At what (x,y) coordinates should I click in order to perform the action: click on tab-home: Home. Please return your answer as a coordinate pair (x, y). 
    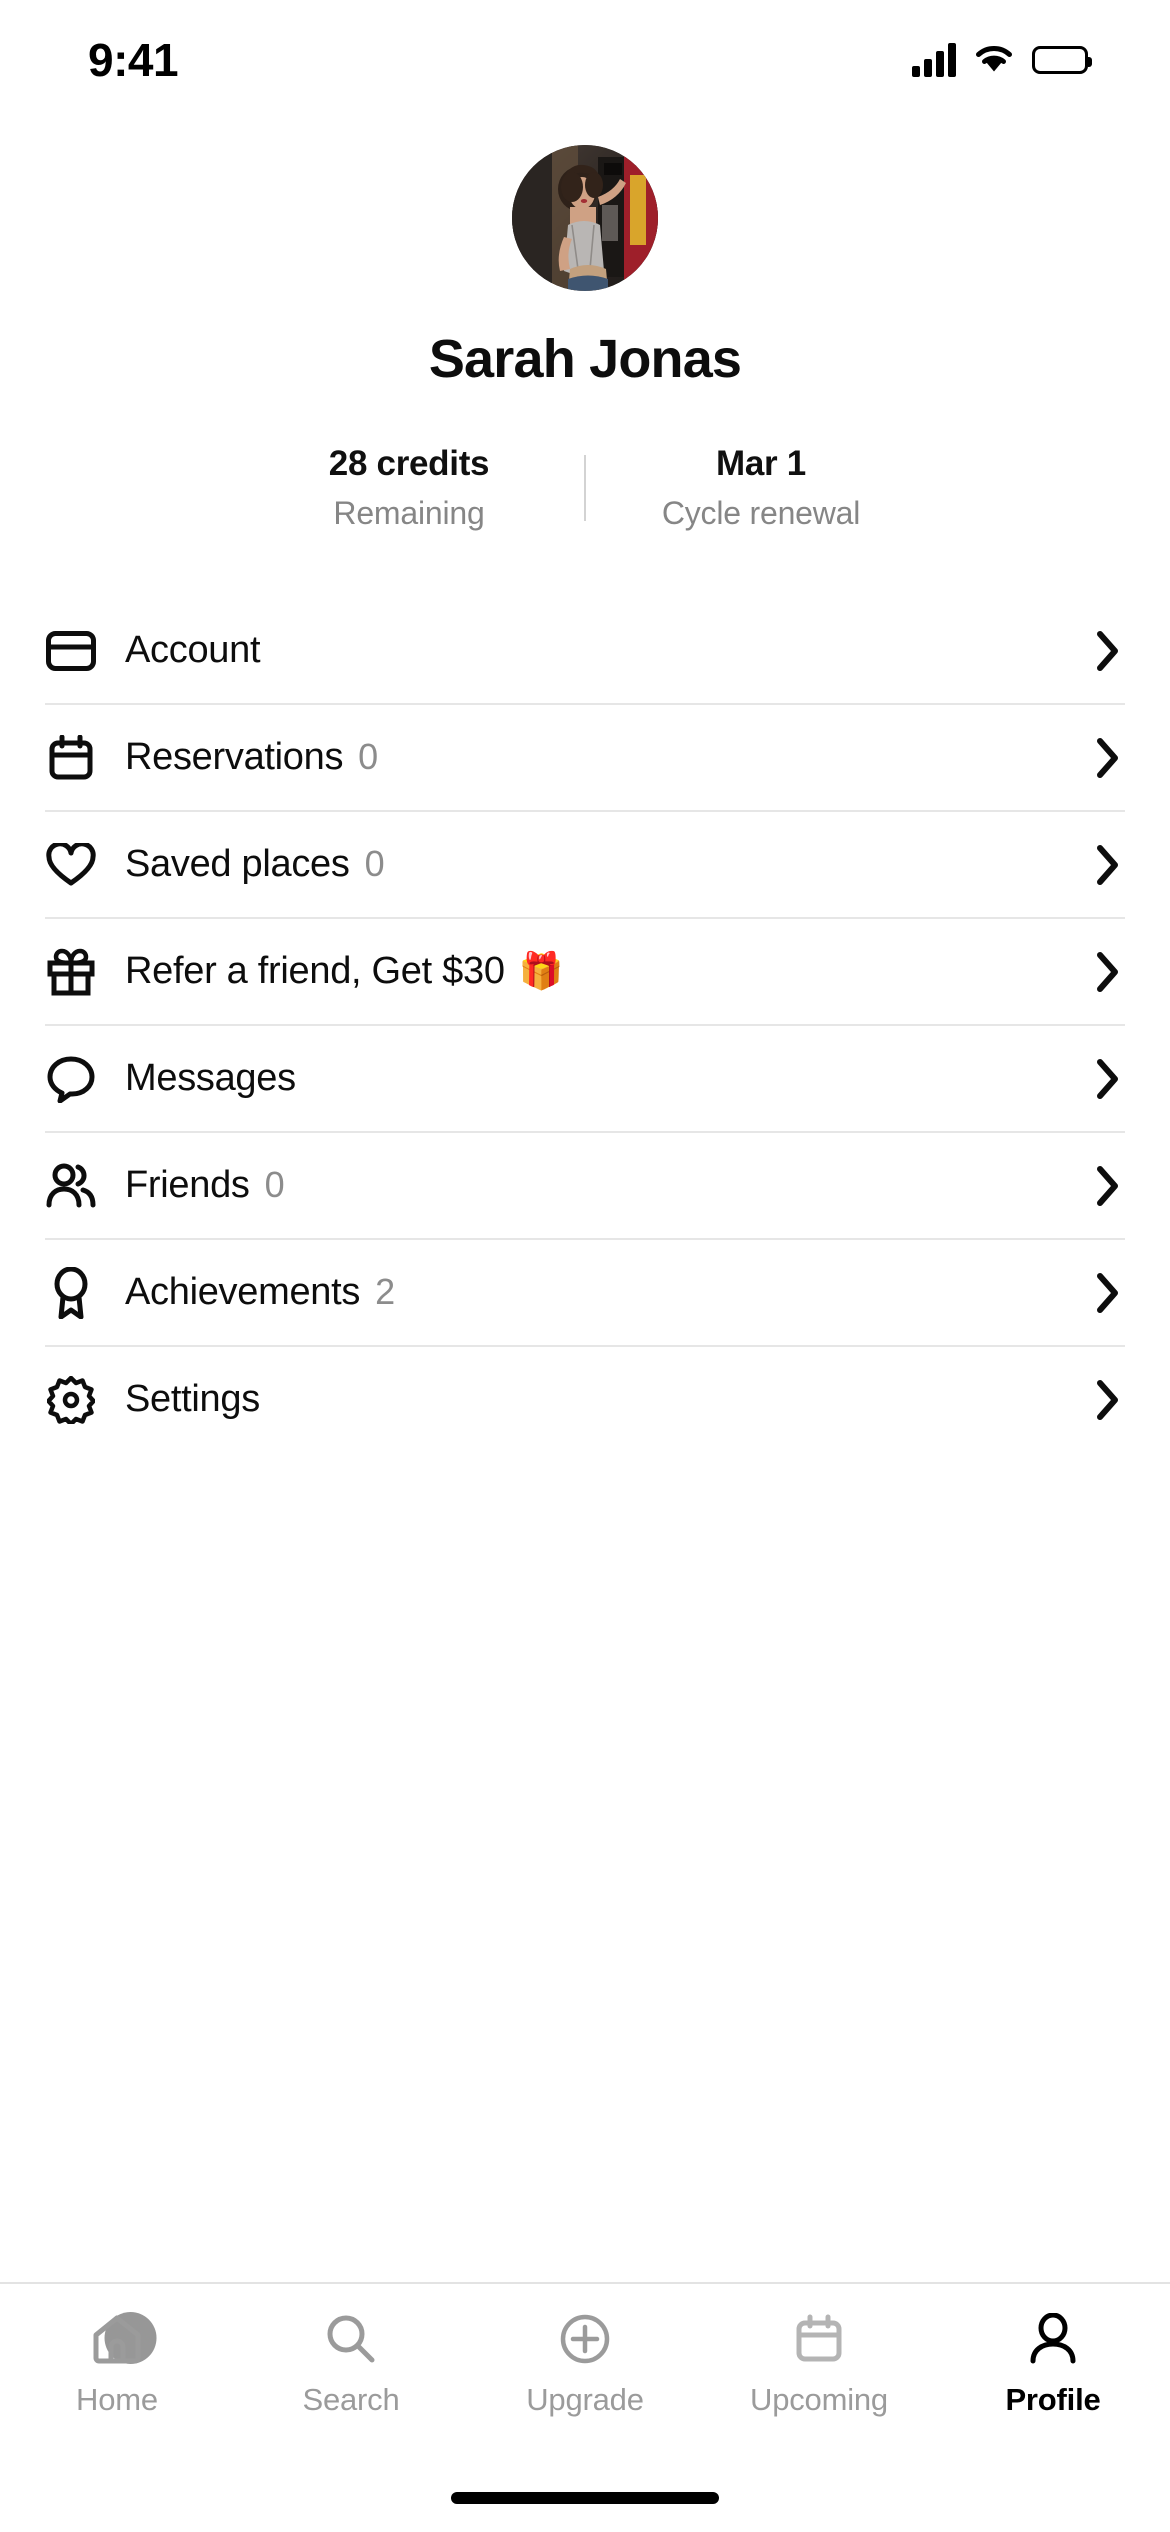
    Looking at the image, I should click on (117, 2362).